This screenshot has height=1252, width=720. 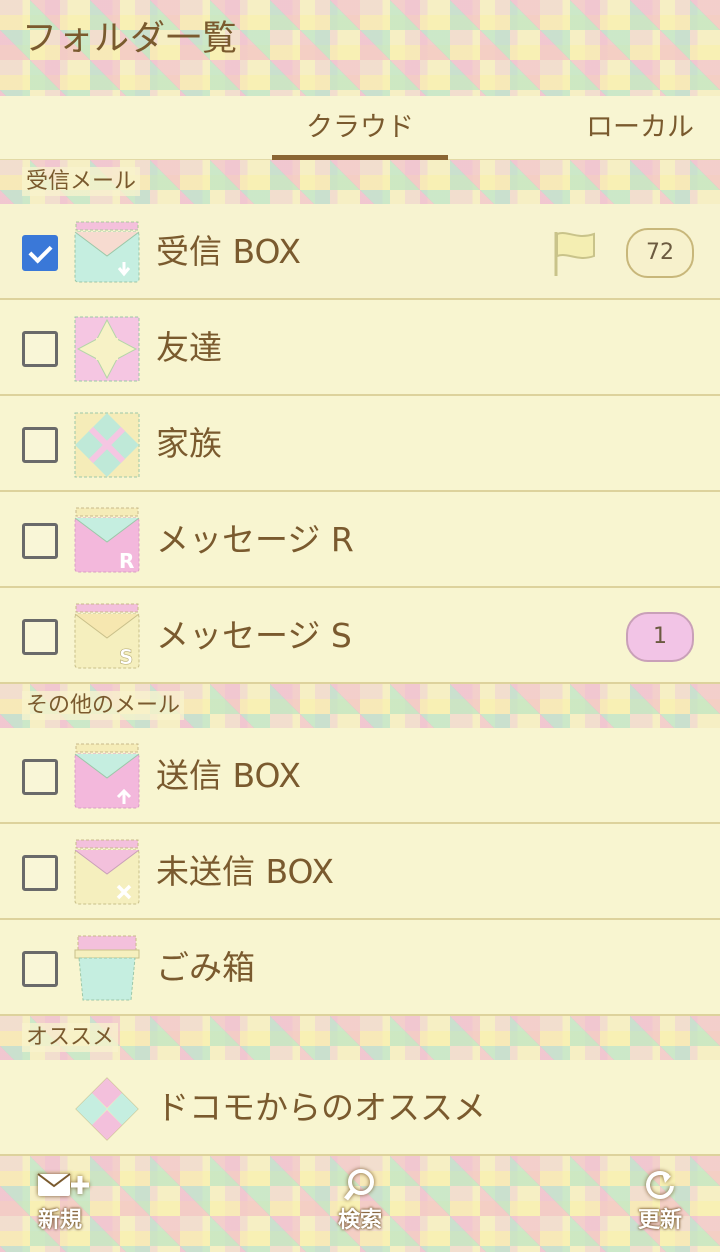 What do you see at coordinates (660, 1184) in the screenshot?
I see `refresh-icon` at bounding box center [660, 1184].